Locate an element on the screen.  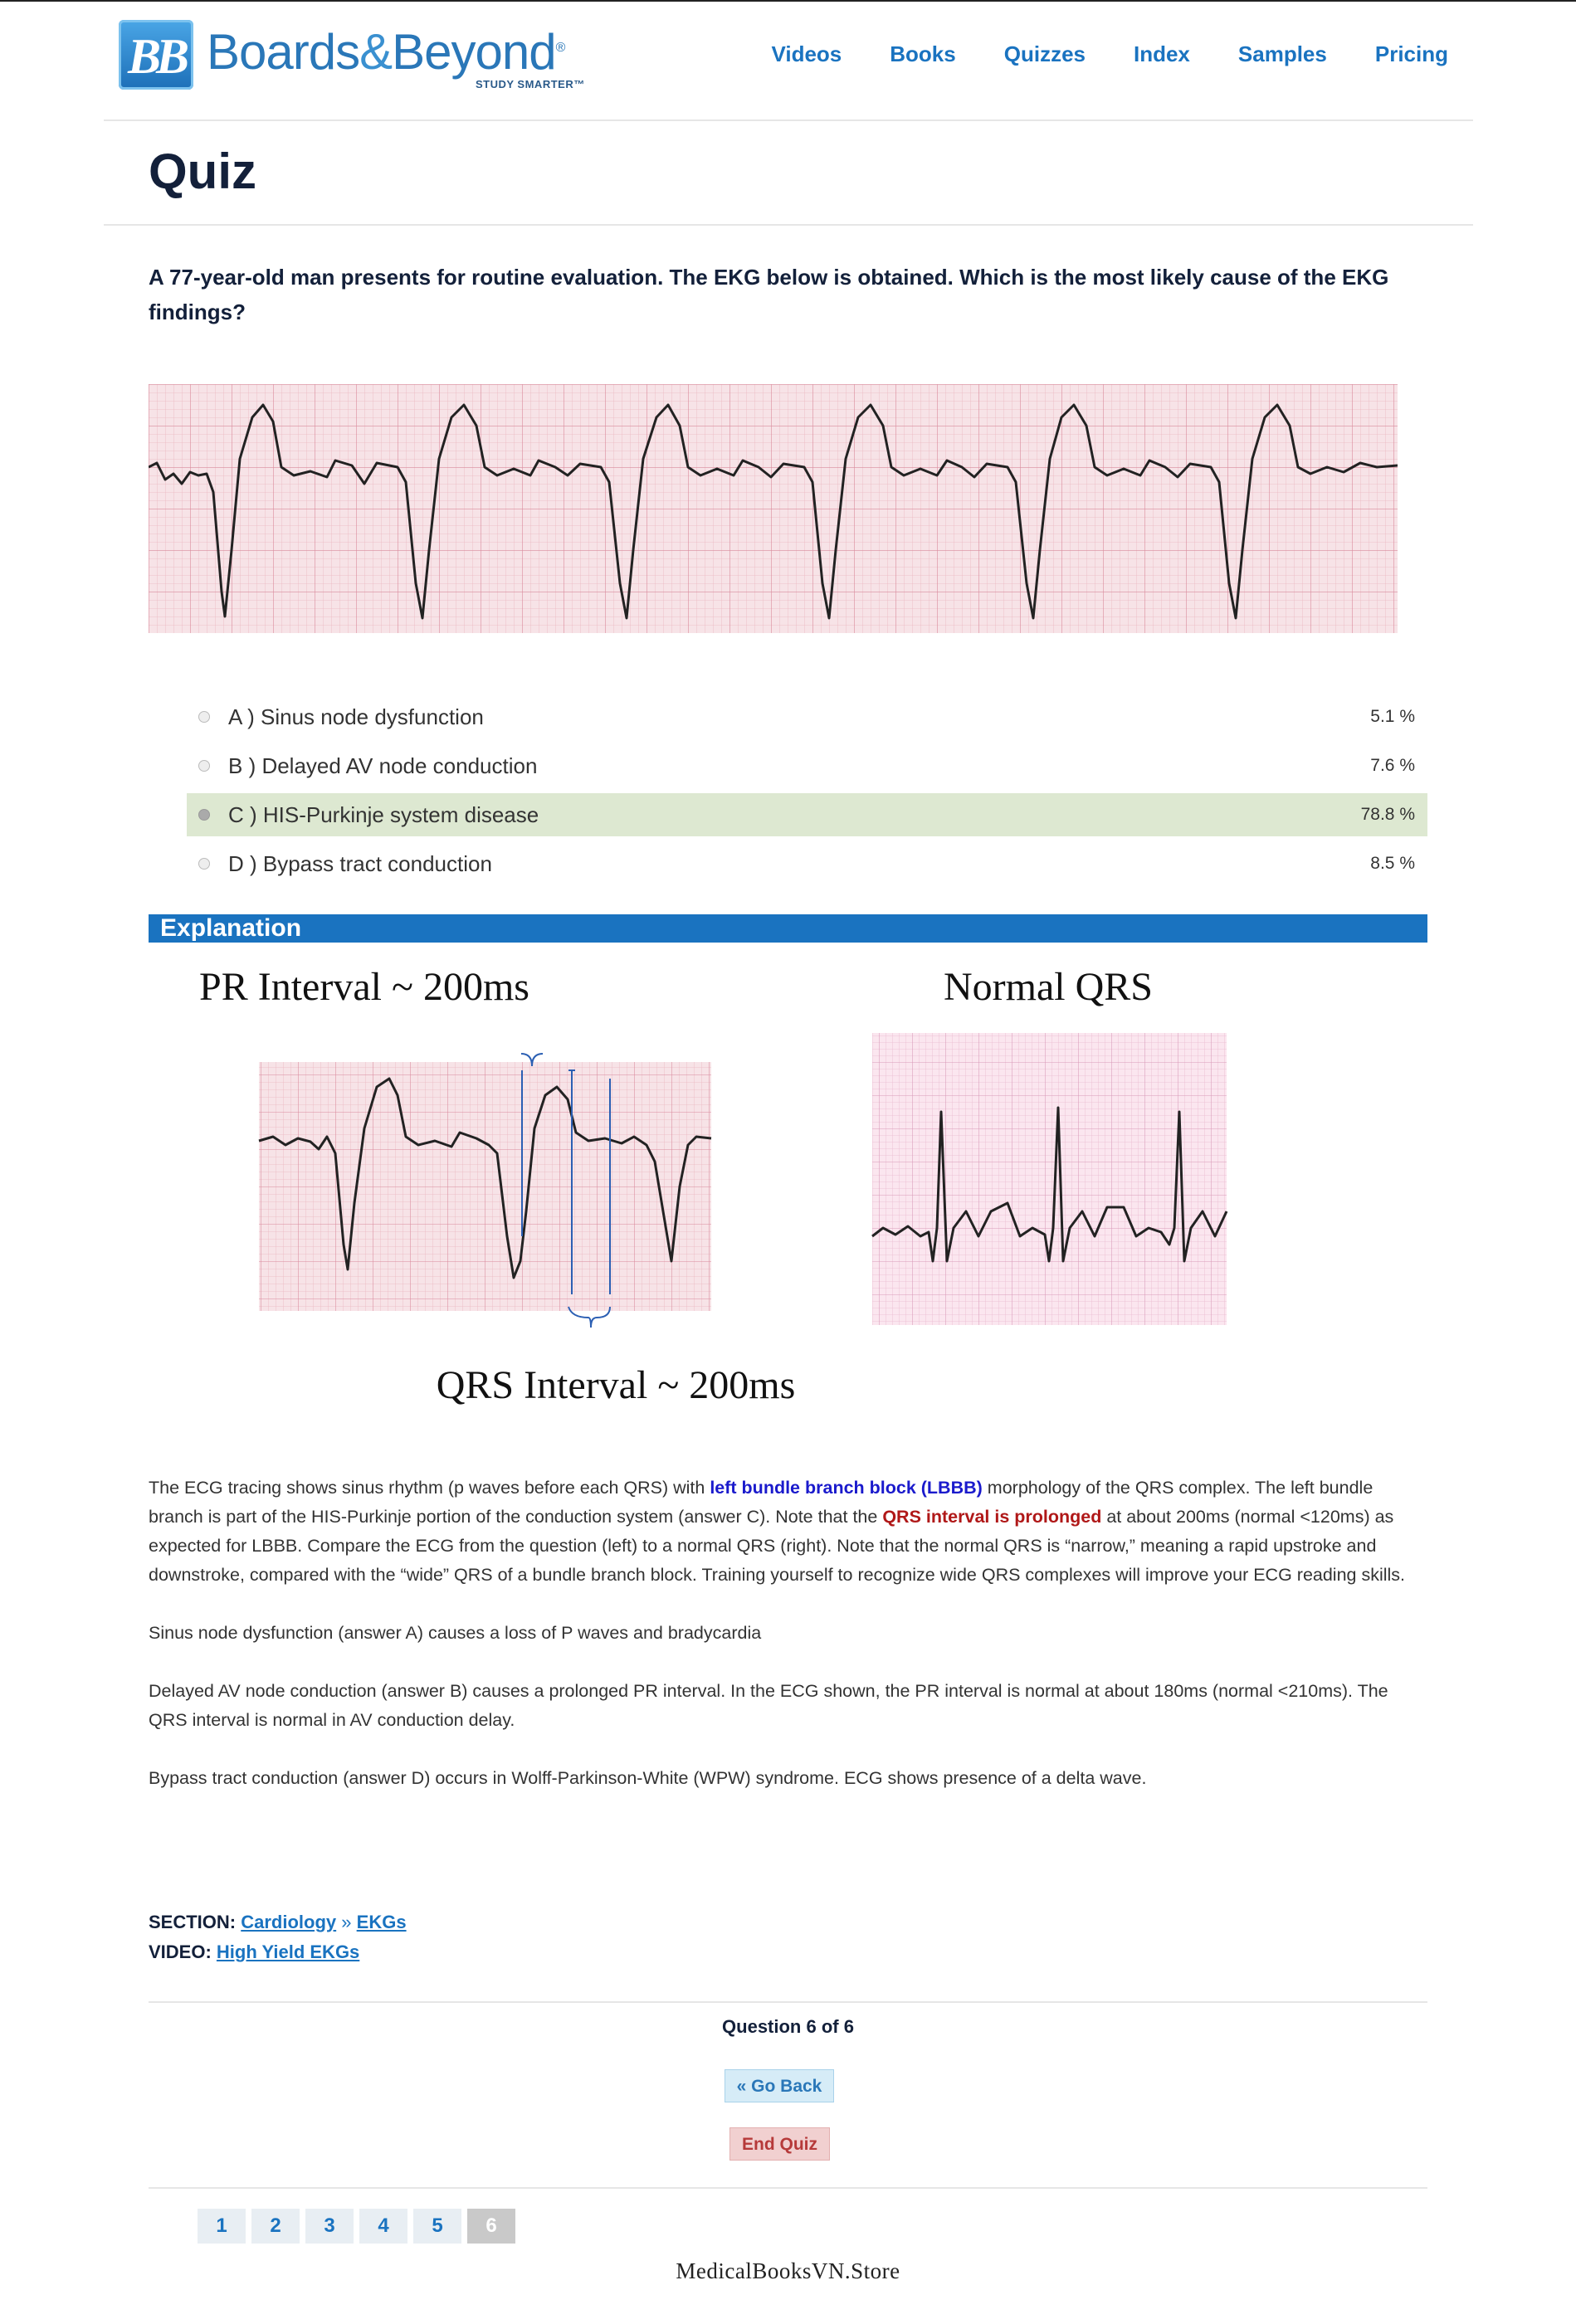
section-link-ekgs: EKGs is located at coordinates (382, 1922).